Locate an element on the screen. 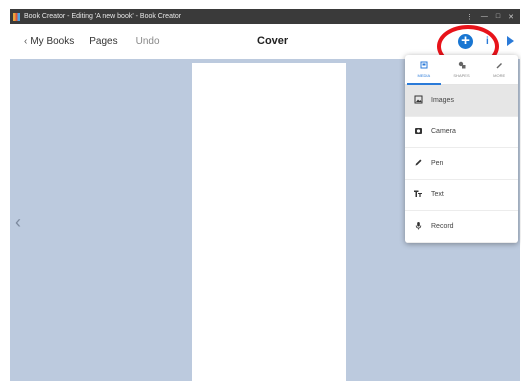  tab-shapes: SHAPES is located at coordinates (462, 69).